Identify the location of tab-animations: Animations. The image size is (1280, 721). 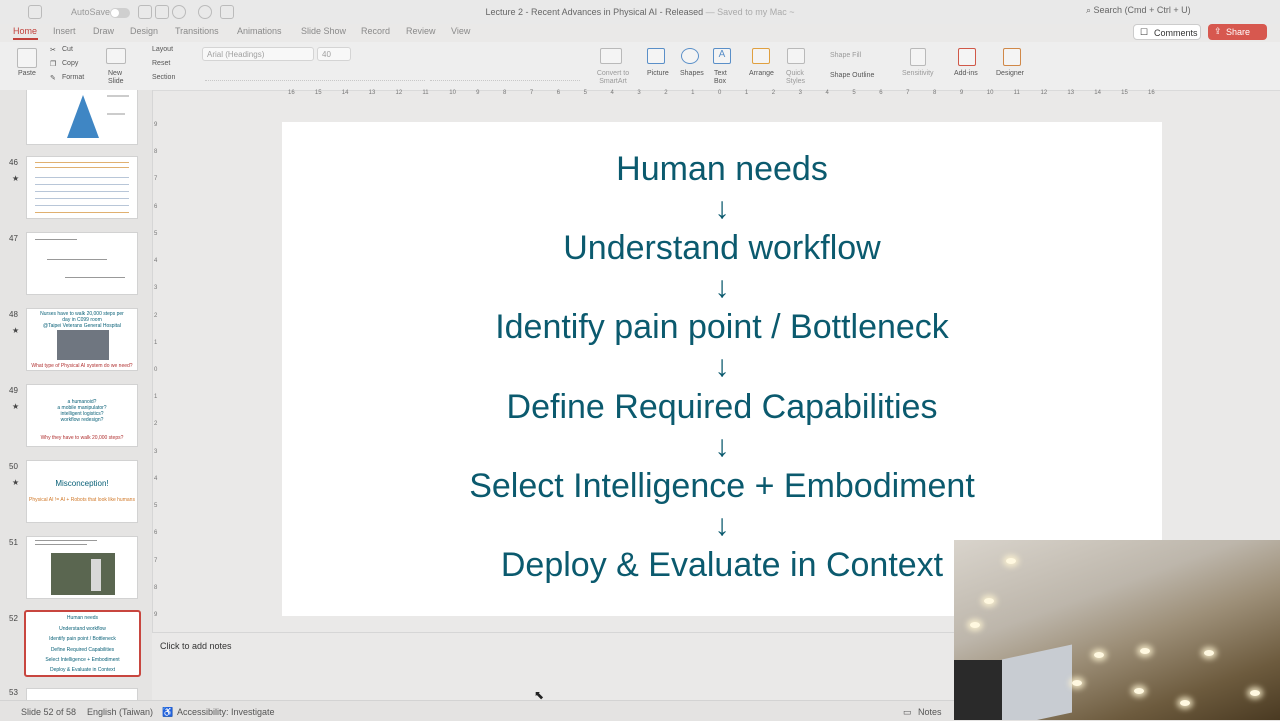
(259, 31).